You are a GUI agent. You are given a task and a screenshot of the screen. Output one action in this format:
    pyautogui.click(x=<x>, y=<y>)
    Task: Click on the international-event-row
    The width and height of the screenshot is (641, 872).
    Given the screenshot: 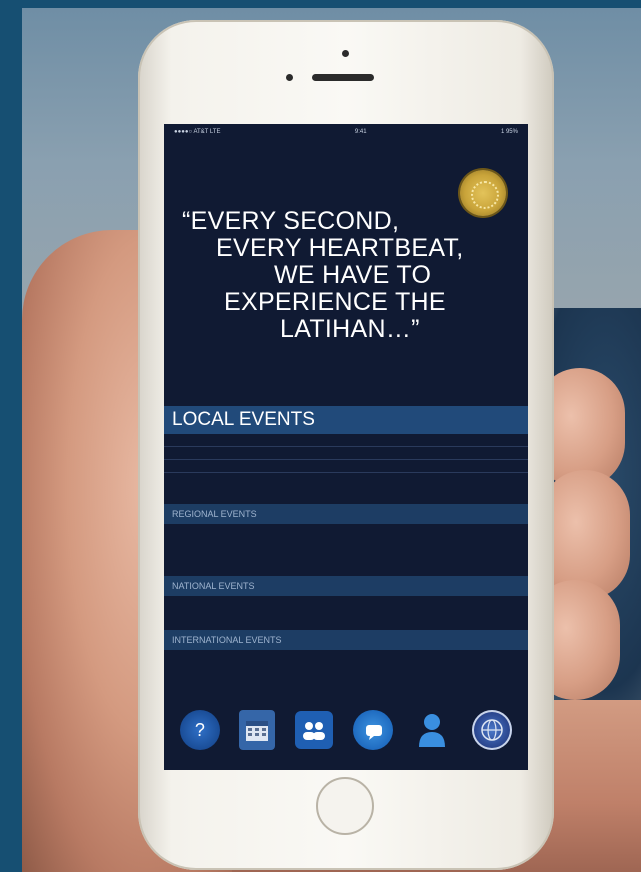 What is the action you would take?
    pyautogui.click(x=346, y=662)
    